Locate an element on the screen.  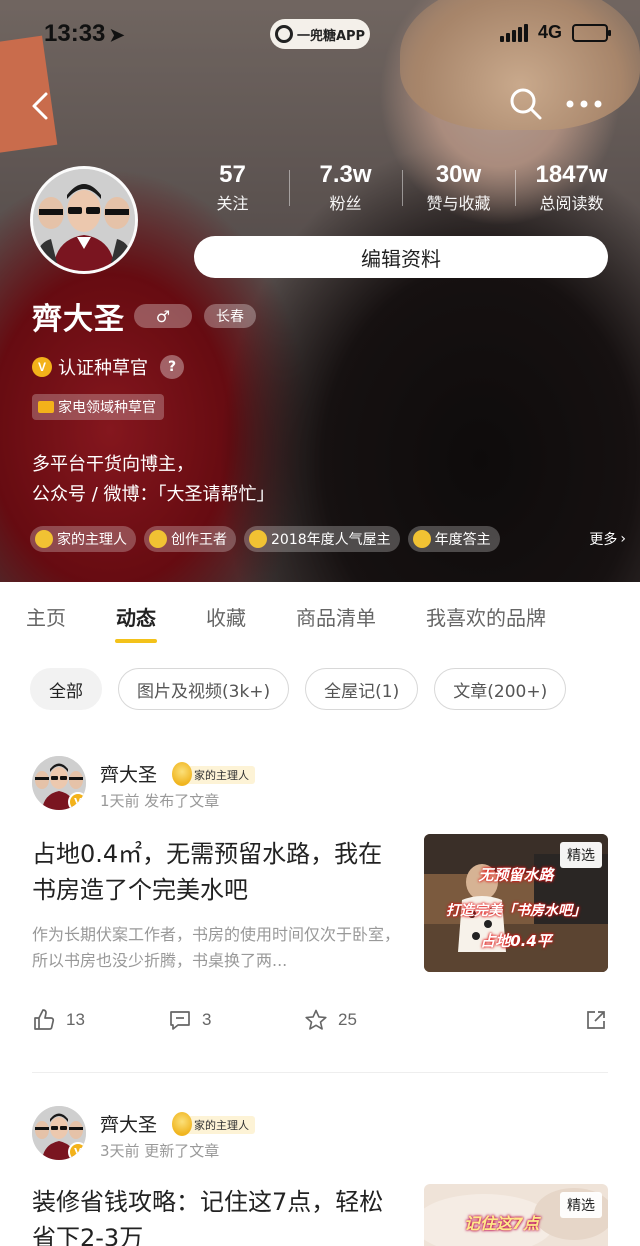
post-thumbnail: 精选 无预留水路 打造完美「书房水吧」 占地0.4平 is located at coordinates (516, 903).